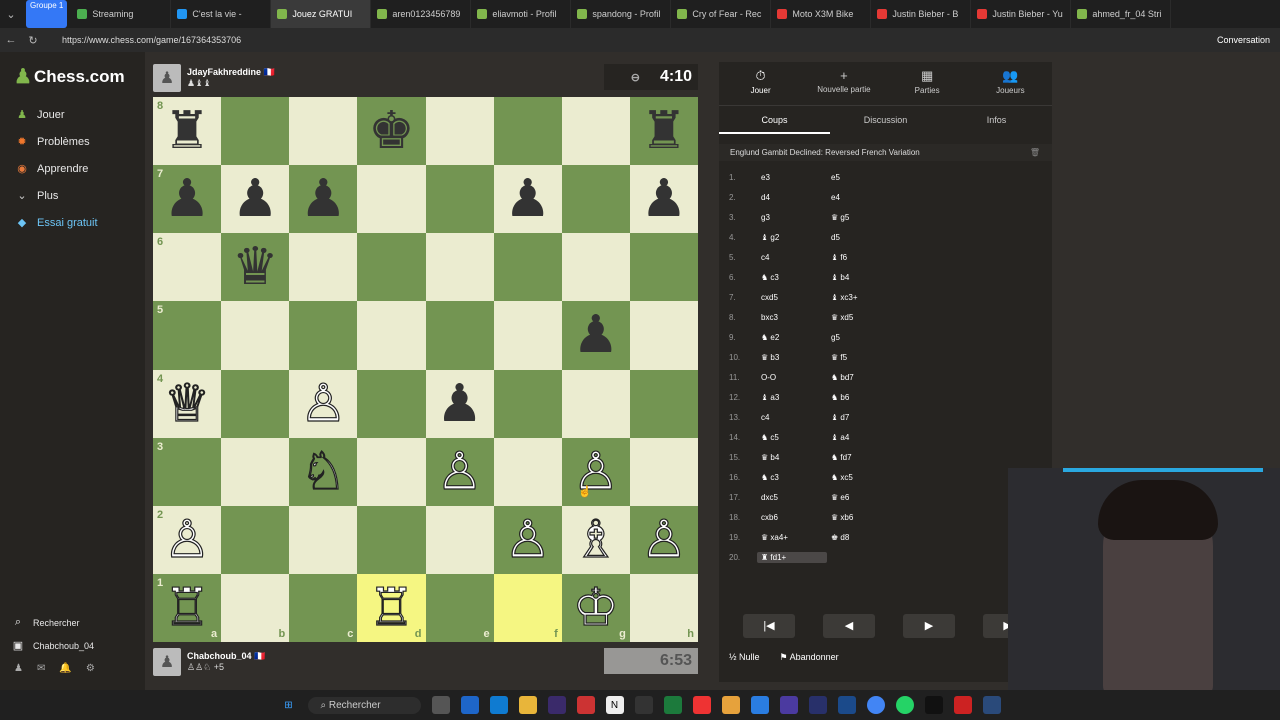 The image size is (1280, 720). Describe the element at coordinates (321, 14) in the screenshot. I see `browser-tab: Jouez GRATUI` at that location.